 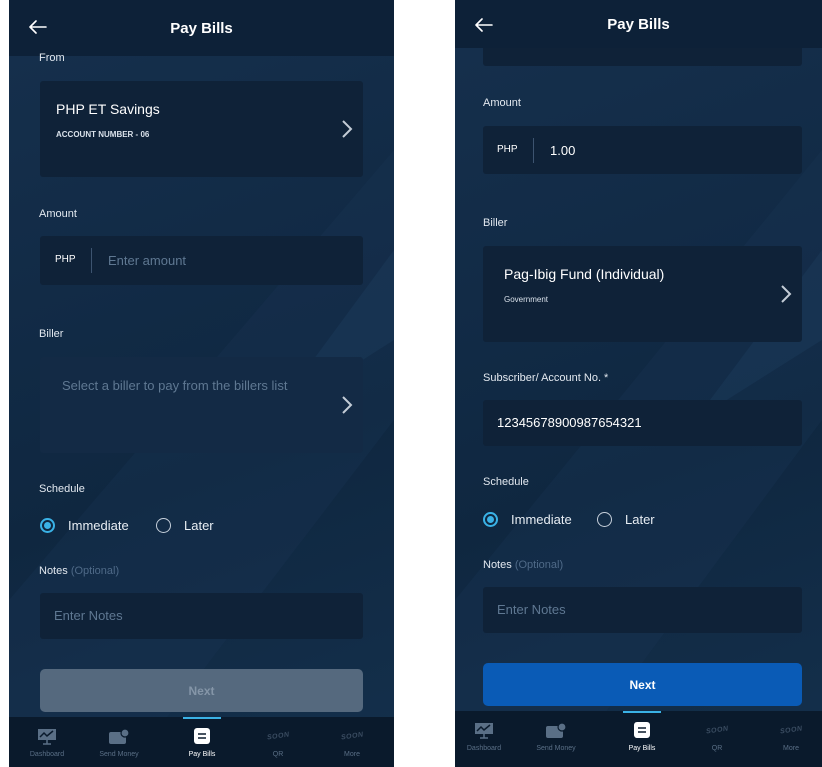 I want to click on amount-input: Enter amount, so click(x=147, y=260).